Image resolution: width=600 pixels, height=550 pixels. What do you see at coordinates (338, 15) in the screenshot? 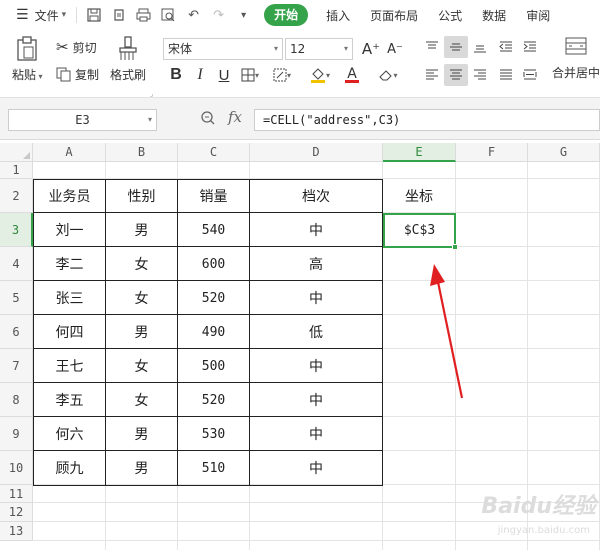
I see `tab-insert: 插入` at bounding box center [338, 15].